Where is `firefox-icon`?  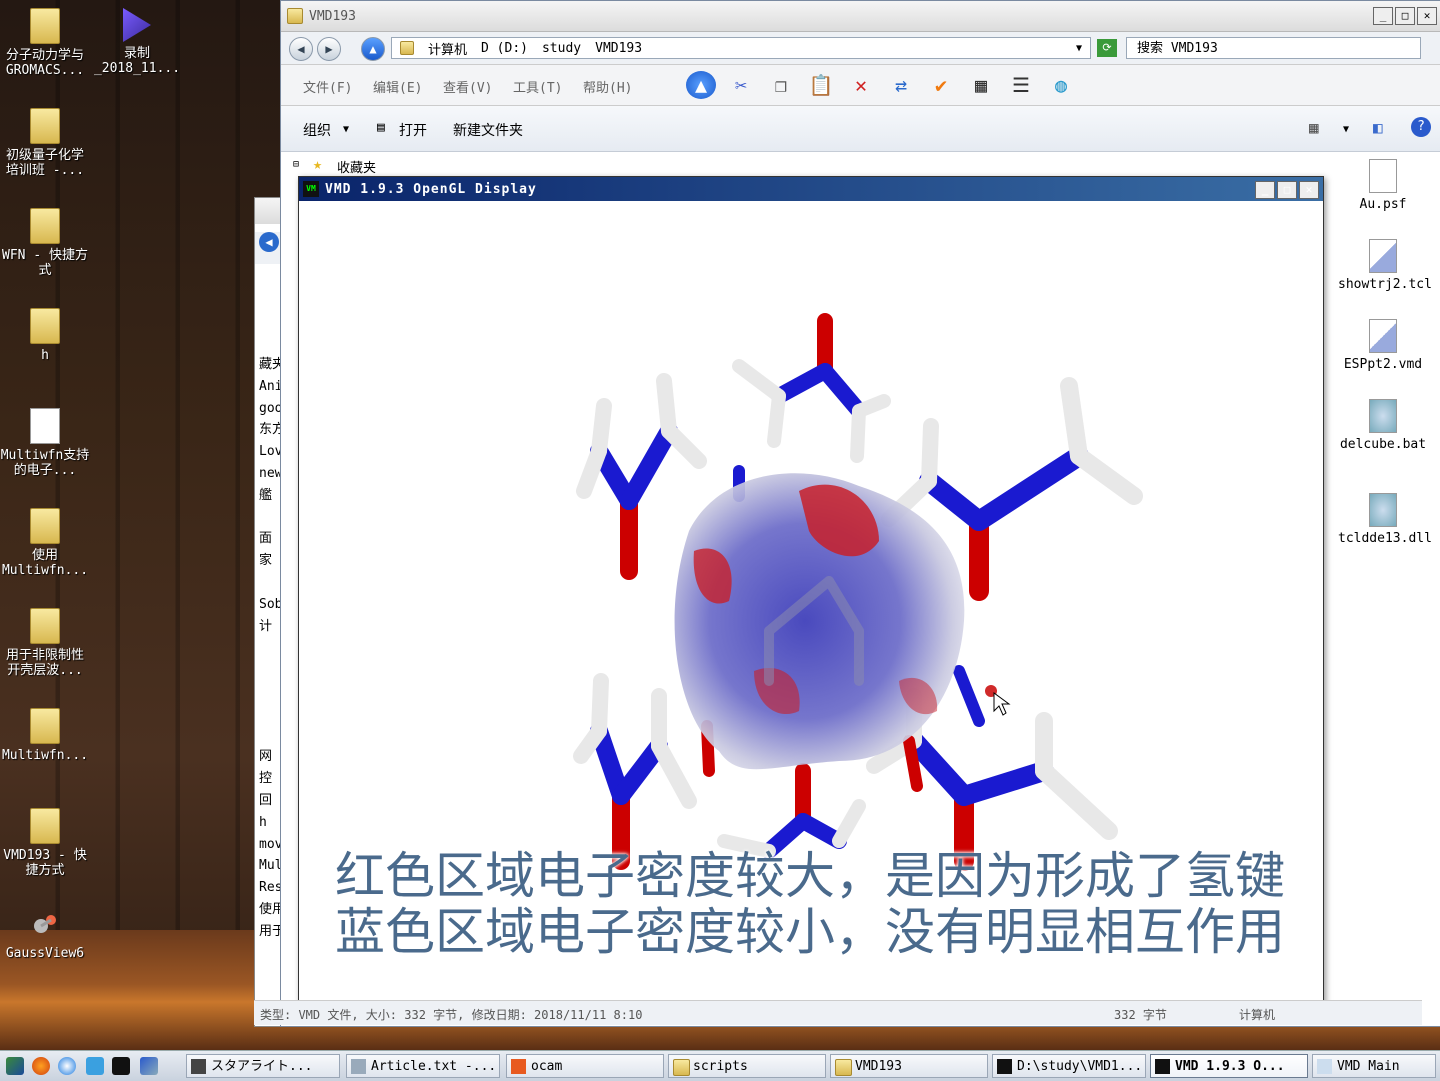
firefox-icon is located at coordinates (41, 1066).